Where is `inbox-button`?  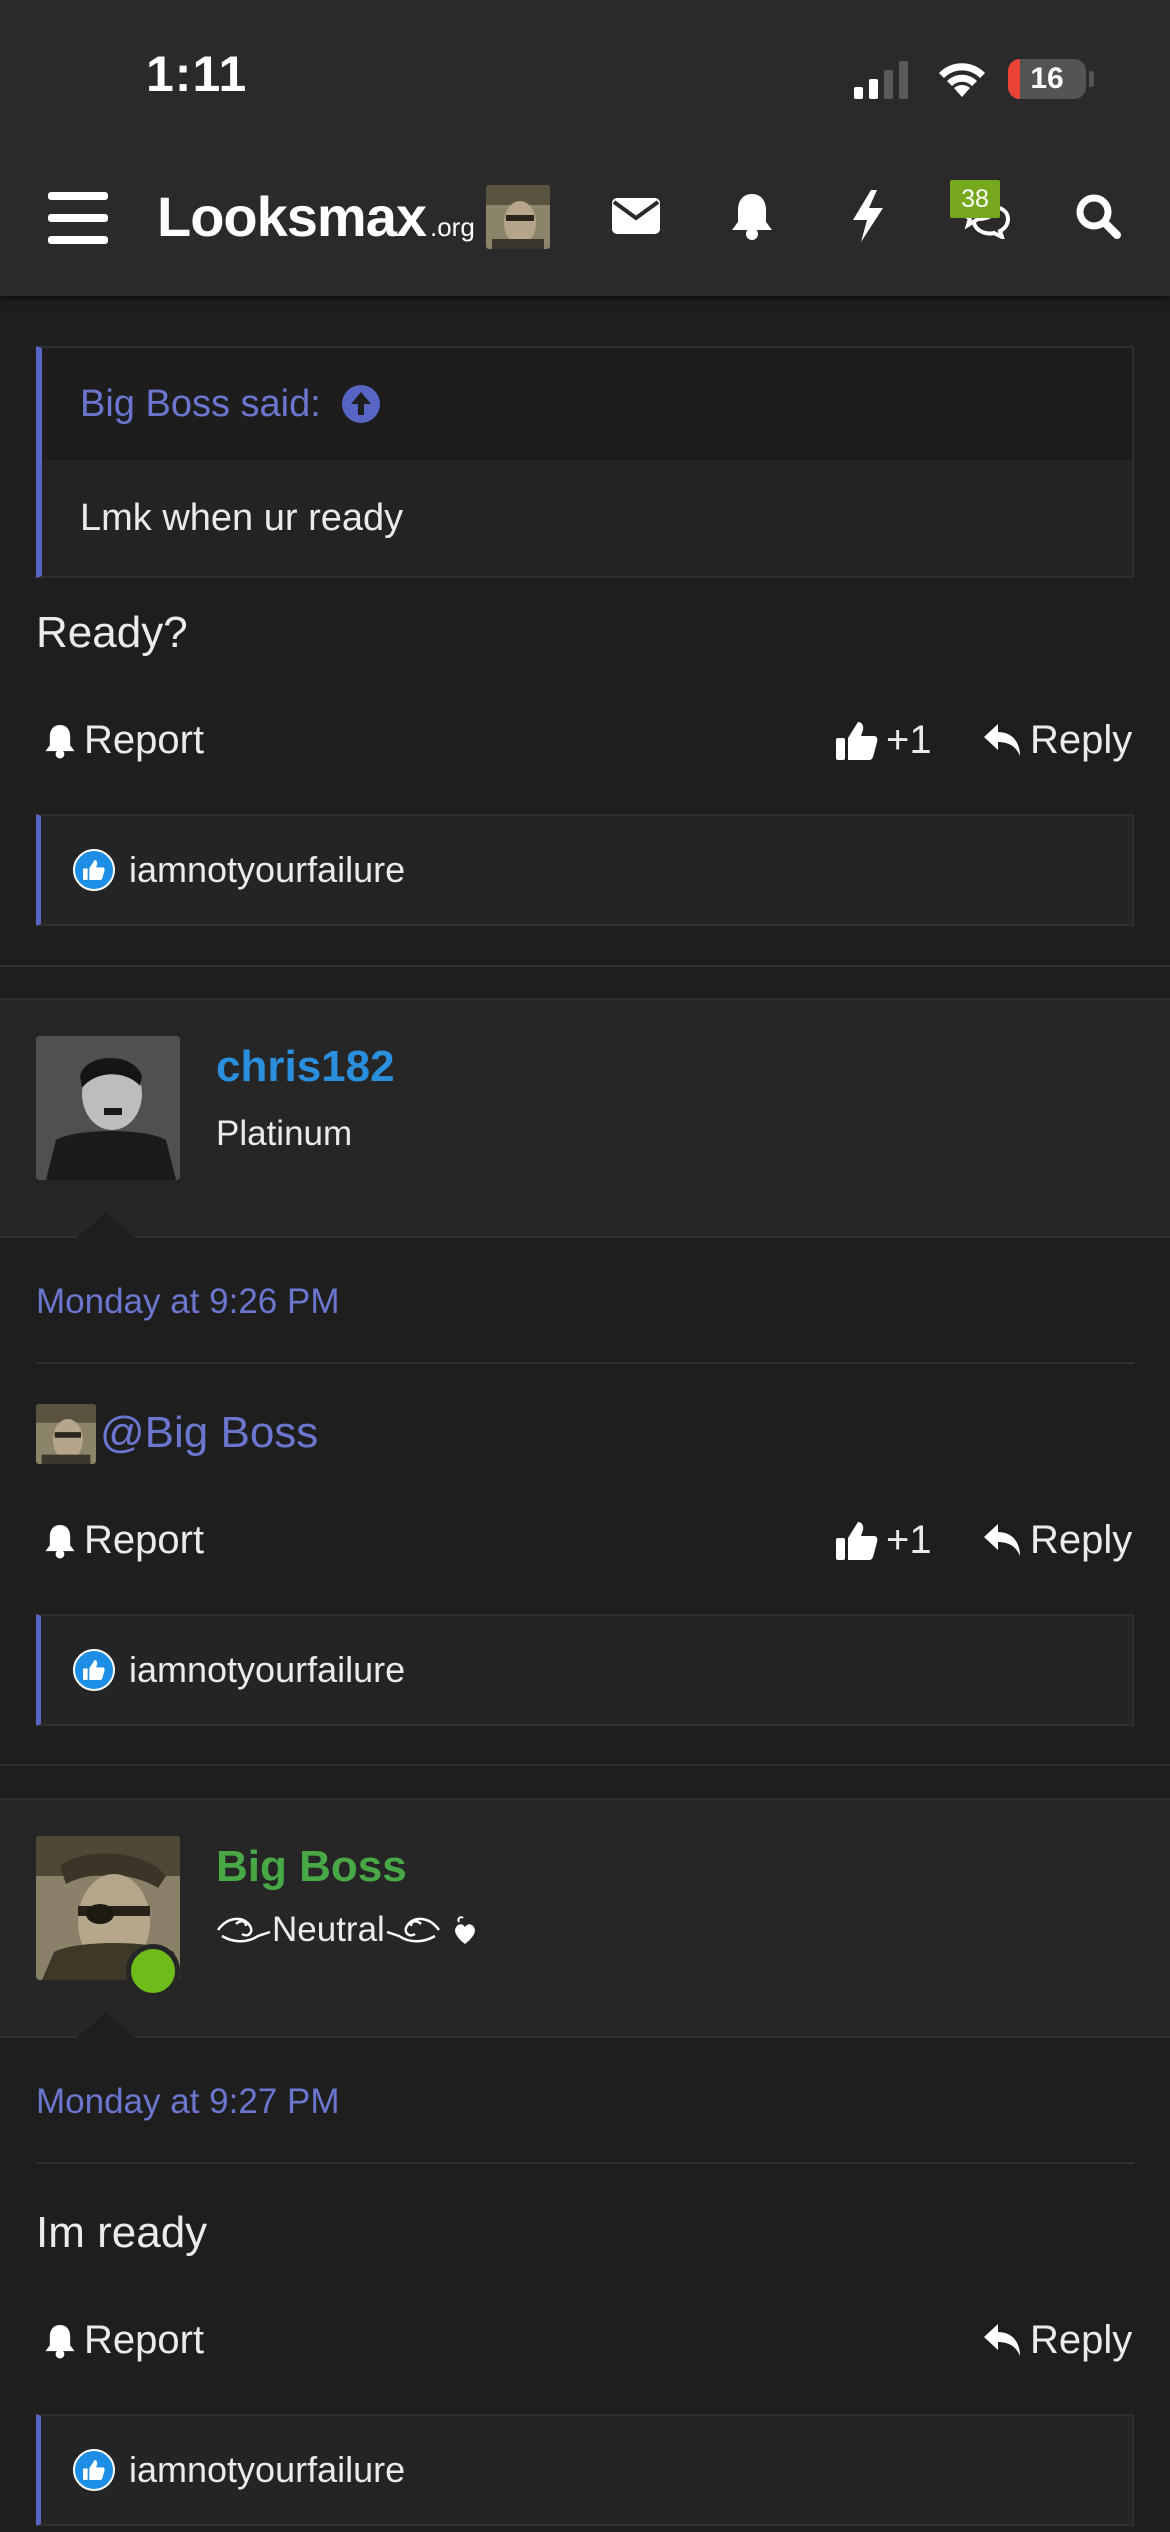 inbox-button is located at coordinates (636, 216).